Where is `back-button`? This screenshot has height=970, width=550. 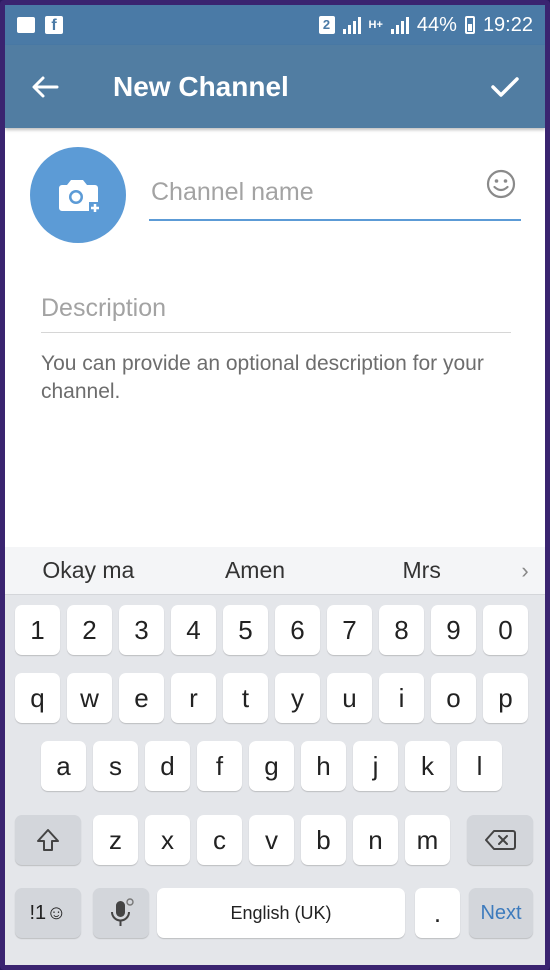 back-button is located at coordinates (45, 86).